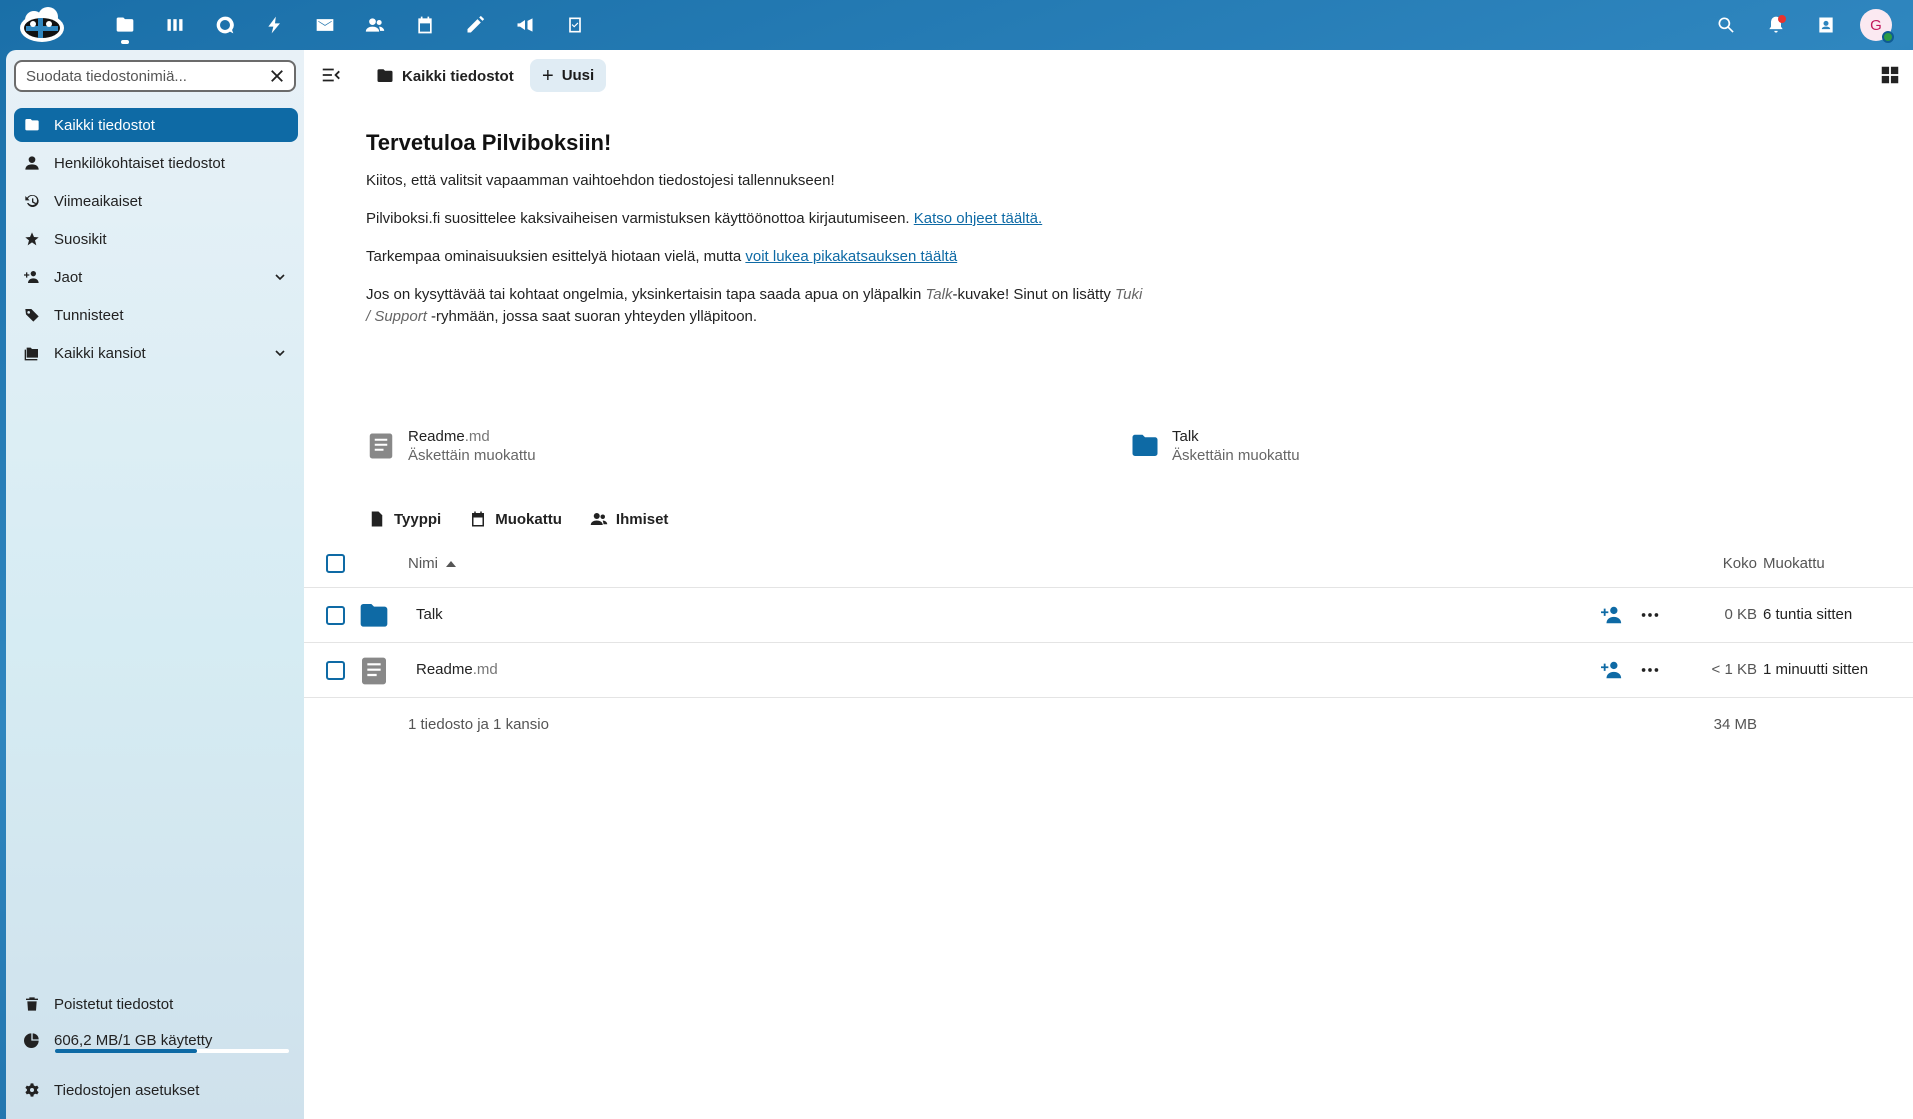  Describe the element at coordinates (1782, 19) in the screenshot. I see `notification-badge` at that location.